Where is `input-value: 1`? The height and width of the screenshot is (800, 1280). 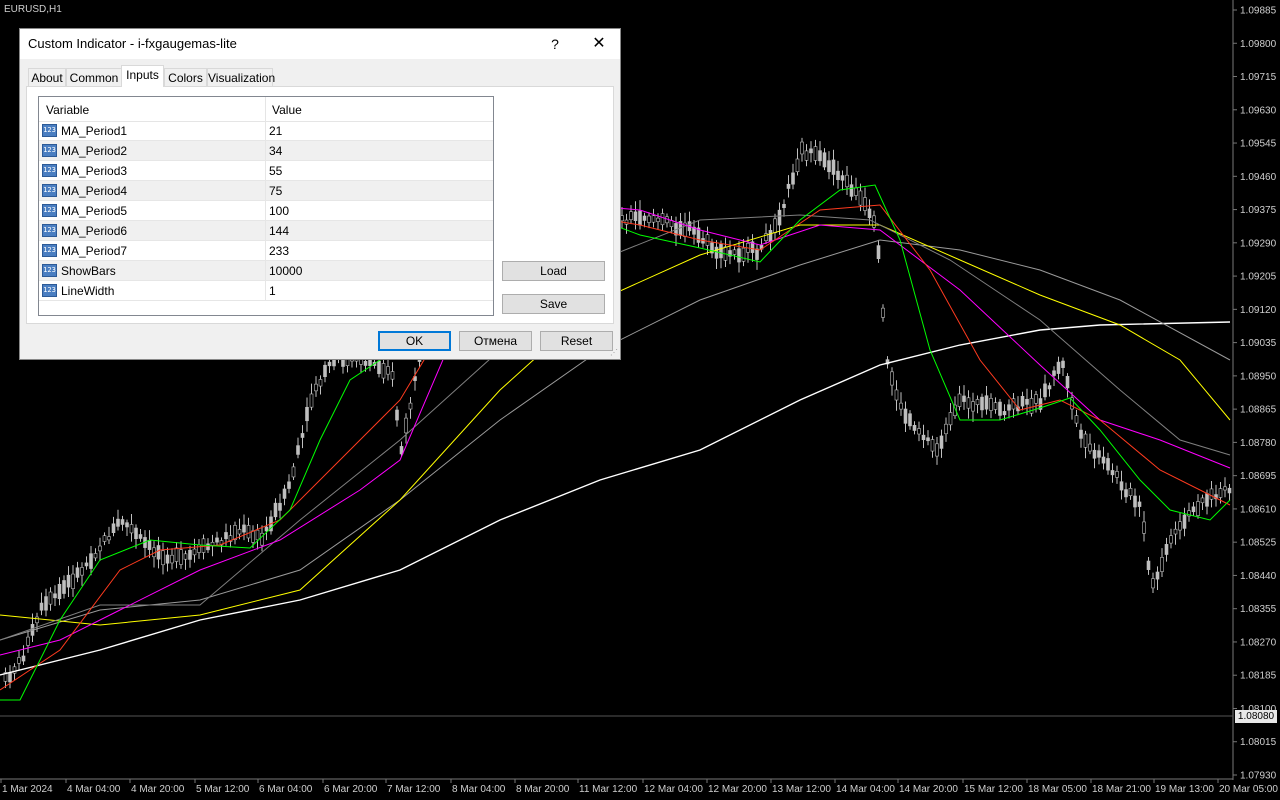
input-value: 1 is located at coordinates (272, 291).